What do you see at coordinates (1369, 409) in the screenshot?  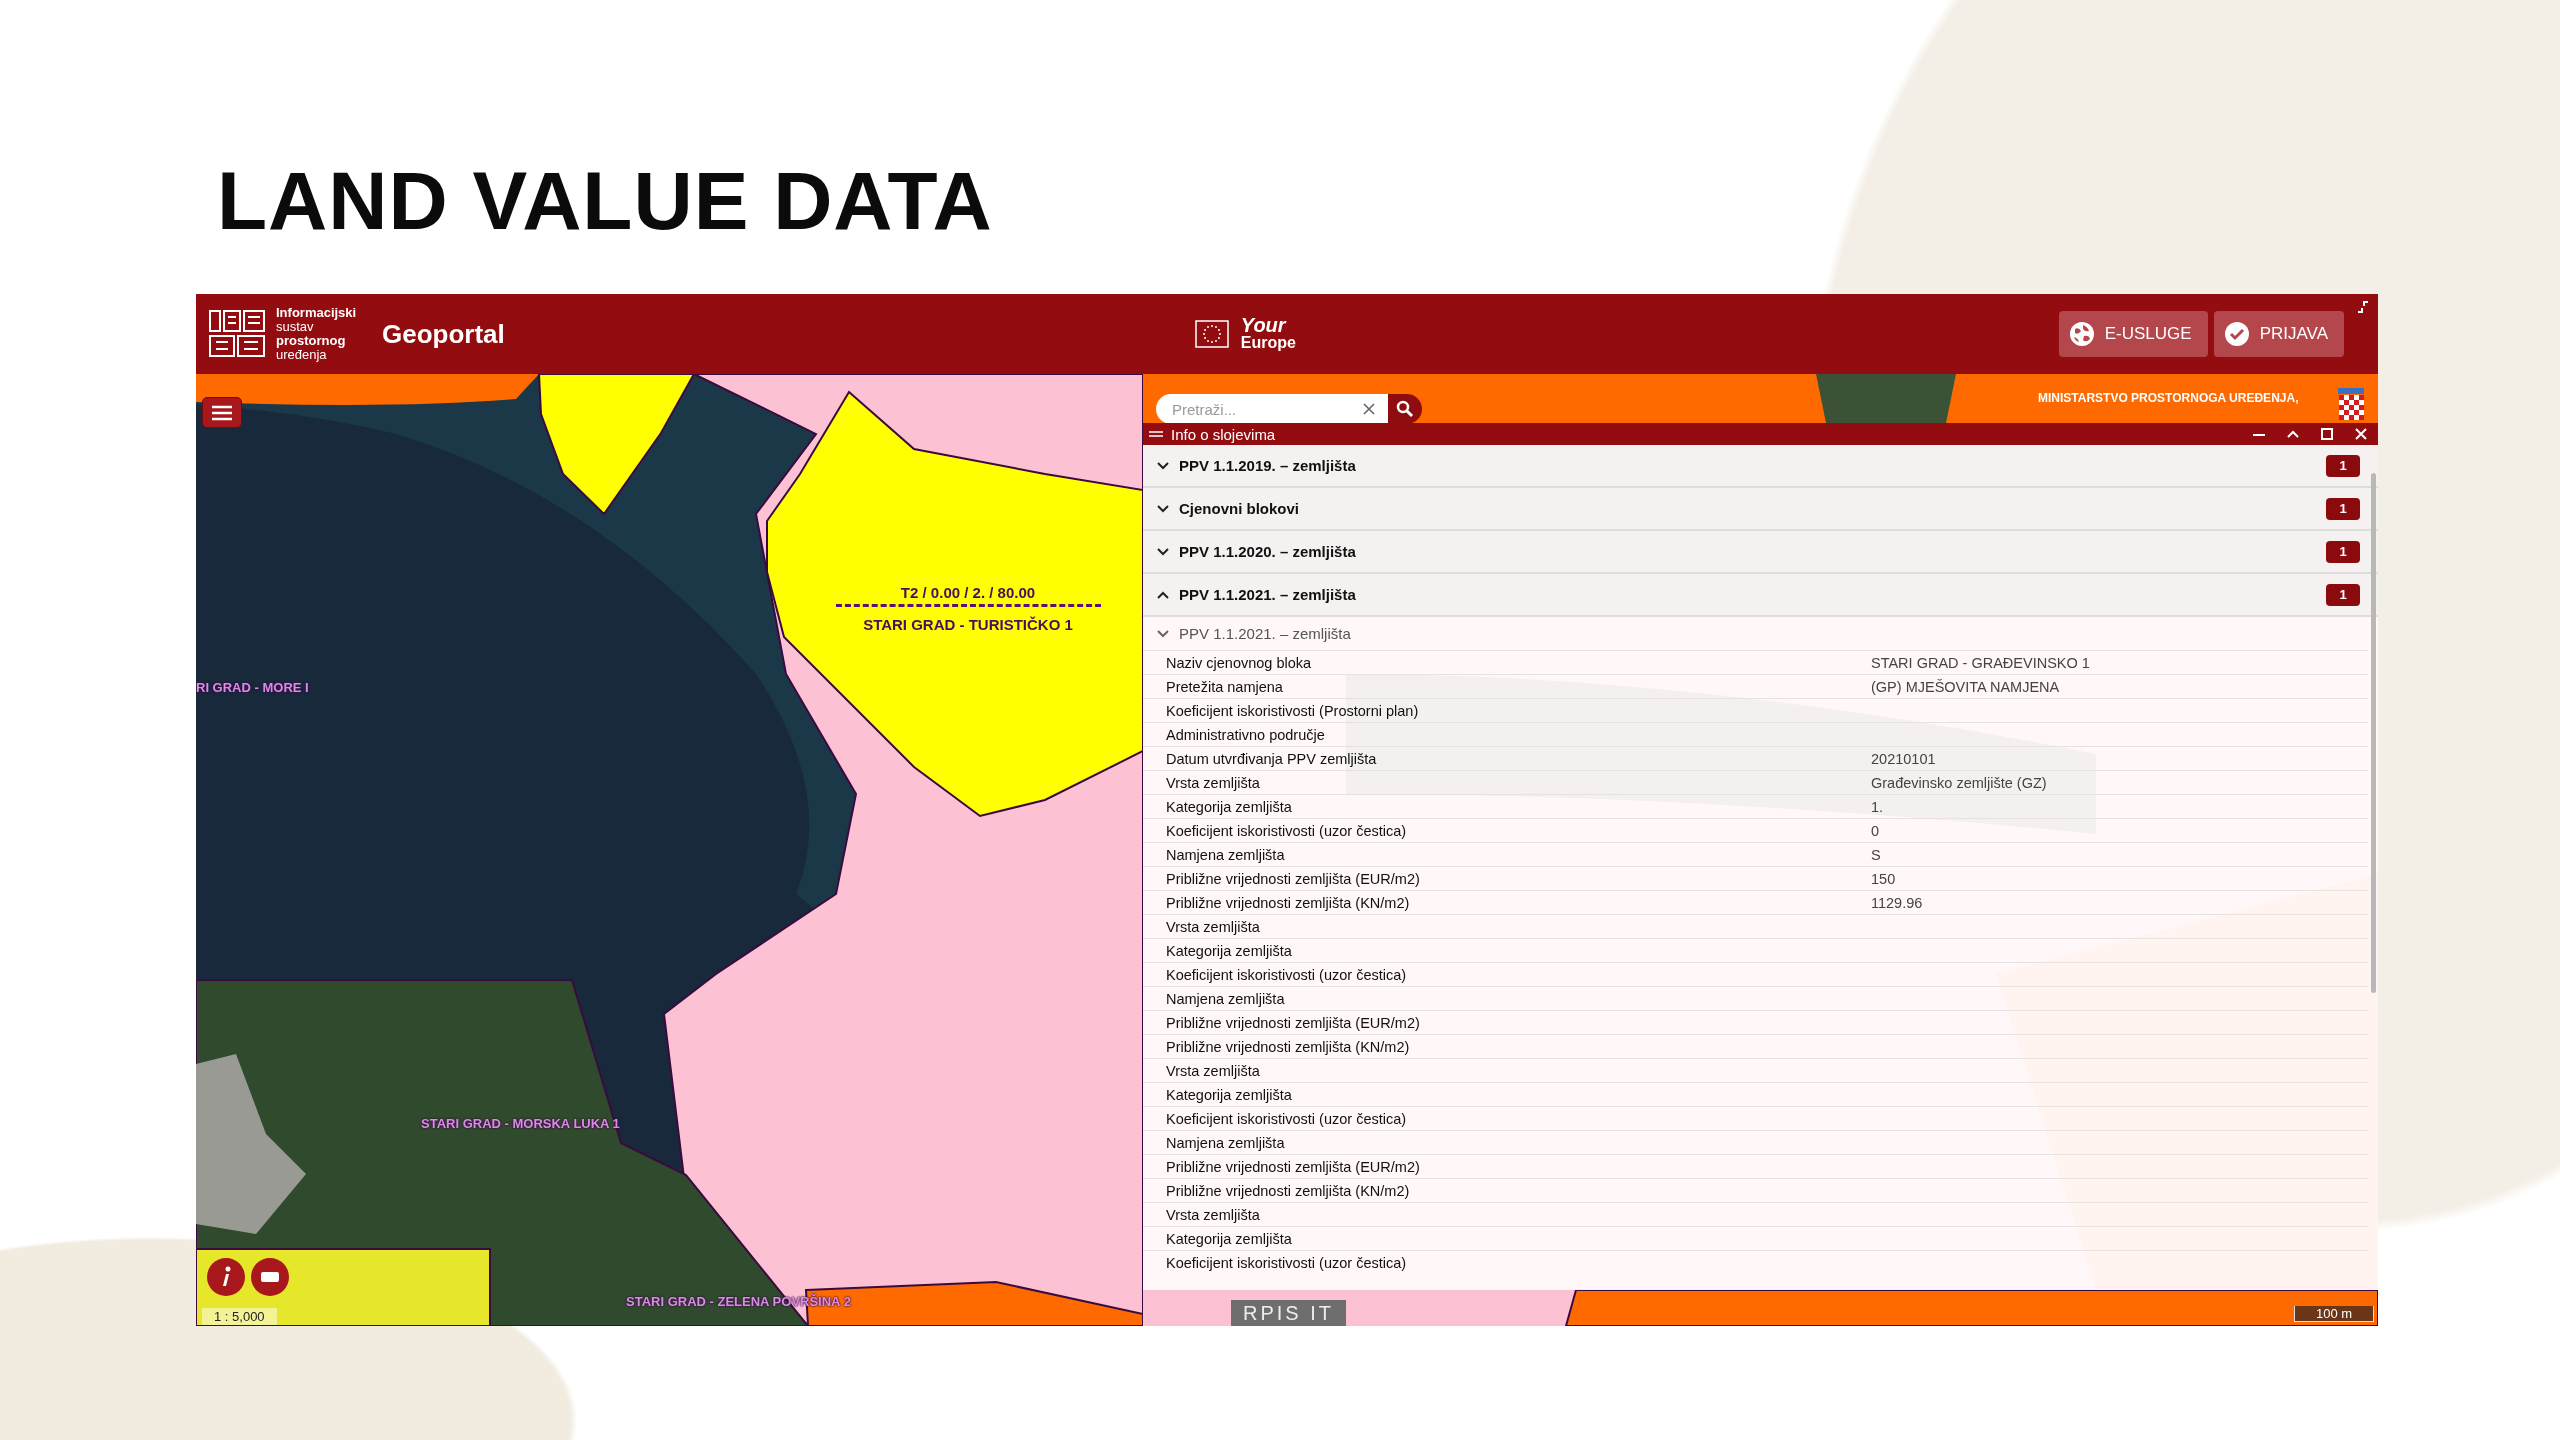 I see `close-icon` at bounding box center [1369, 409].